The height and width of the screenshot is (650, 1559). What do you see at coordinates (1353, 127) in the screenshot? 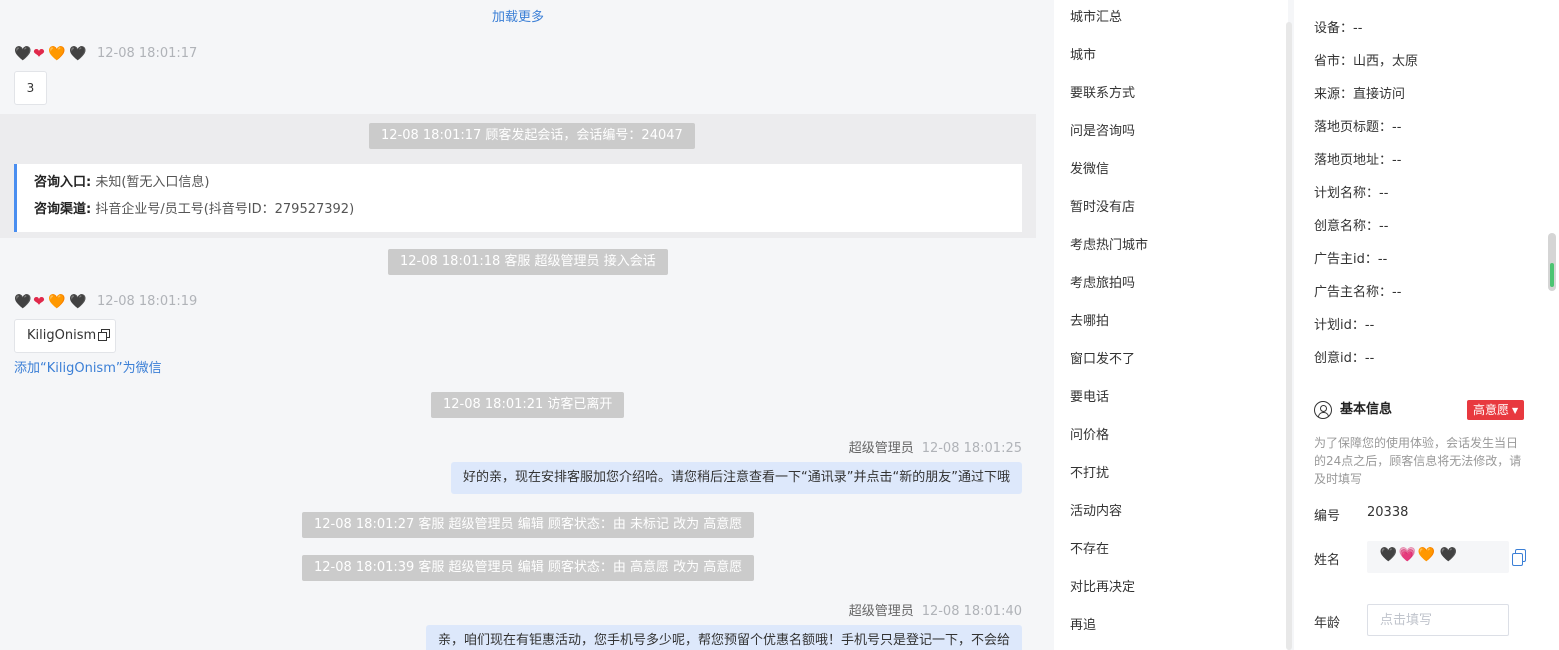
I see `visitor-info-label: 落地页标题：` at bounding box center [1353, 127].